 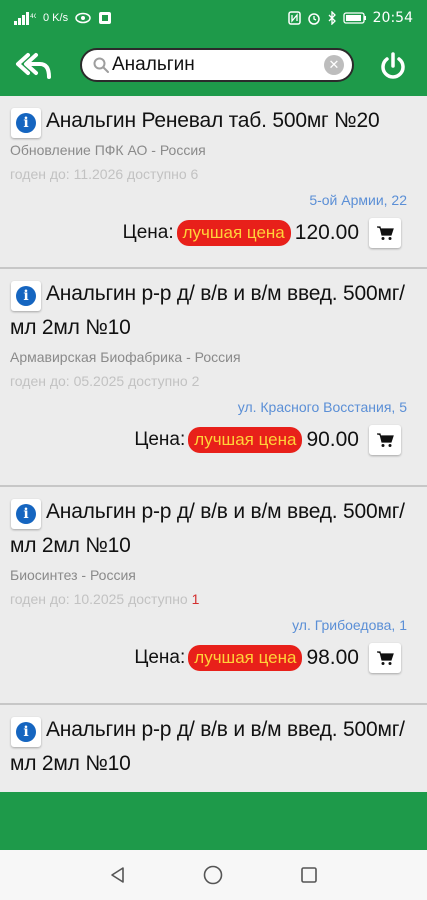 I want to click on nav-back-button, so click(x=118, y=875).